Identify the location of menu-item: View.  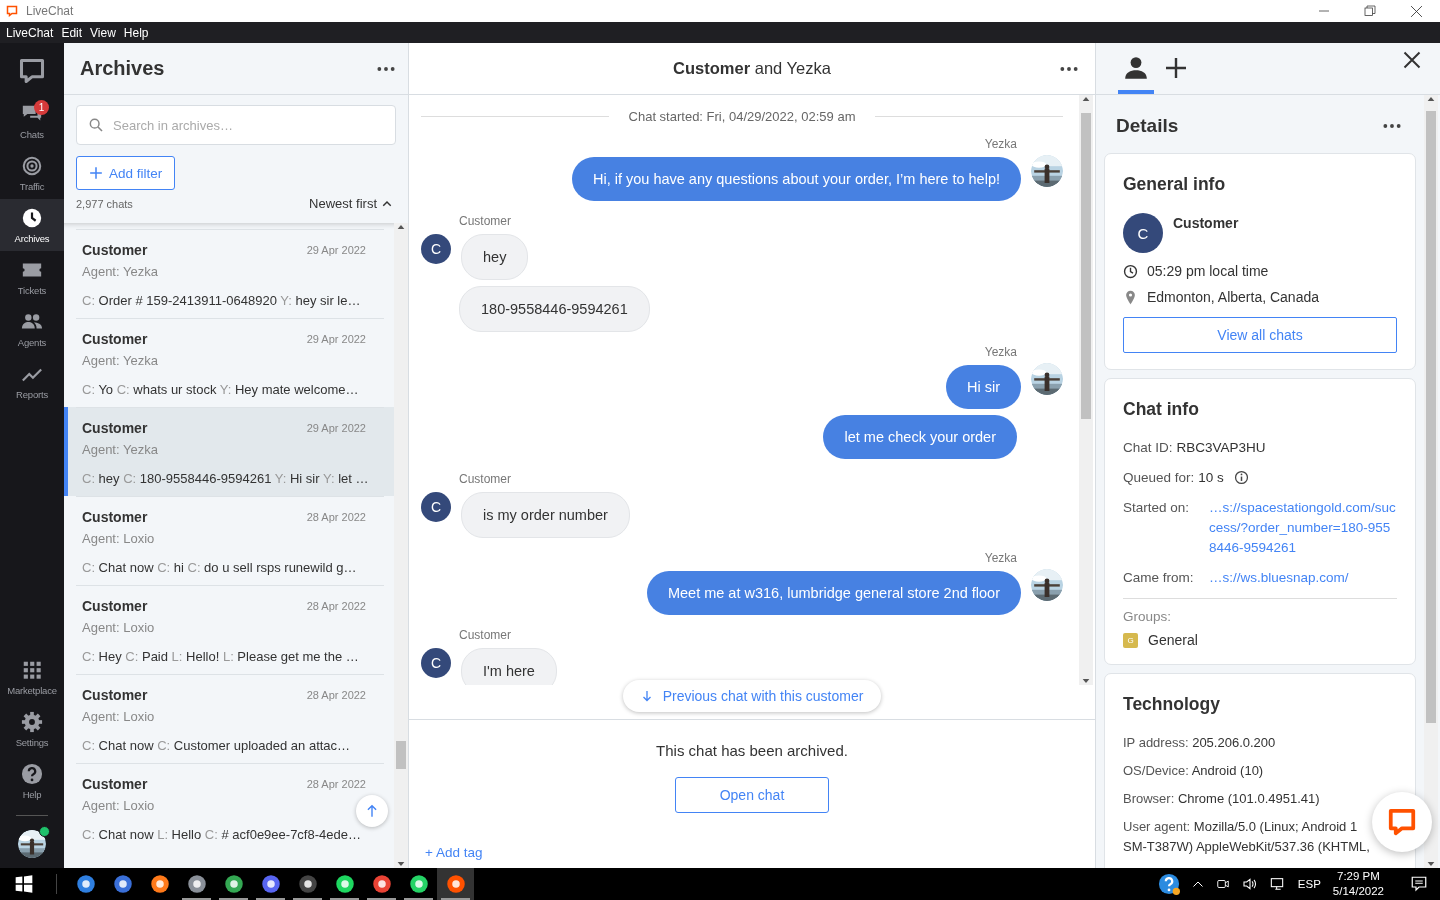
(103, 32).